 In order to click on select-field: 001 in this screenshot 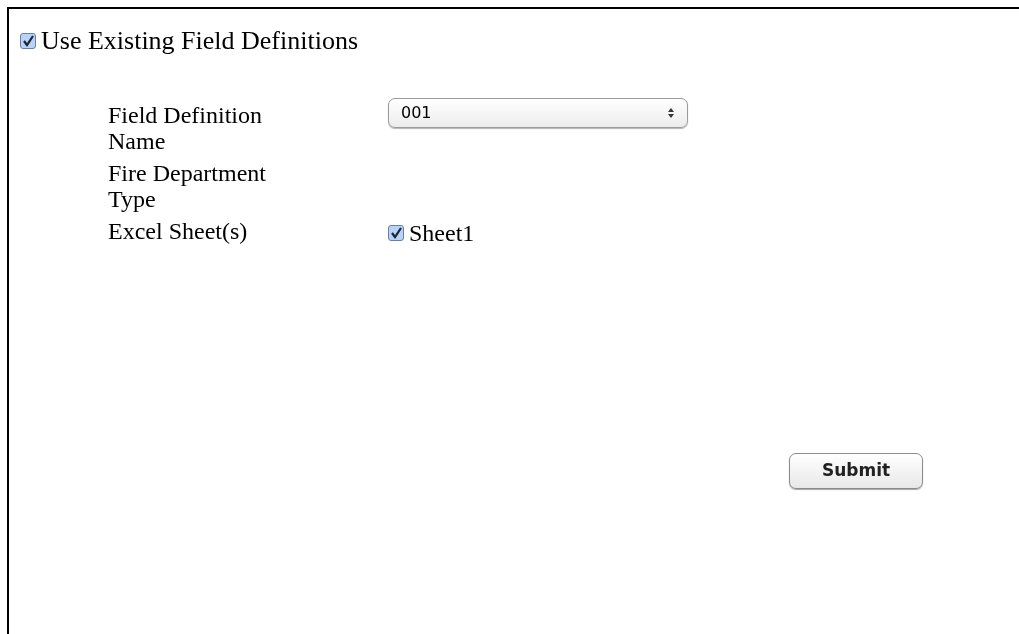, I will do `click(538, 113)`.